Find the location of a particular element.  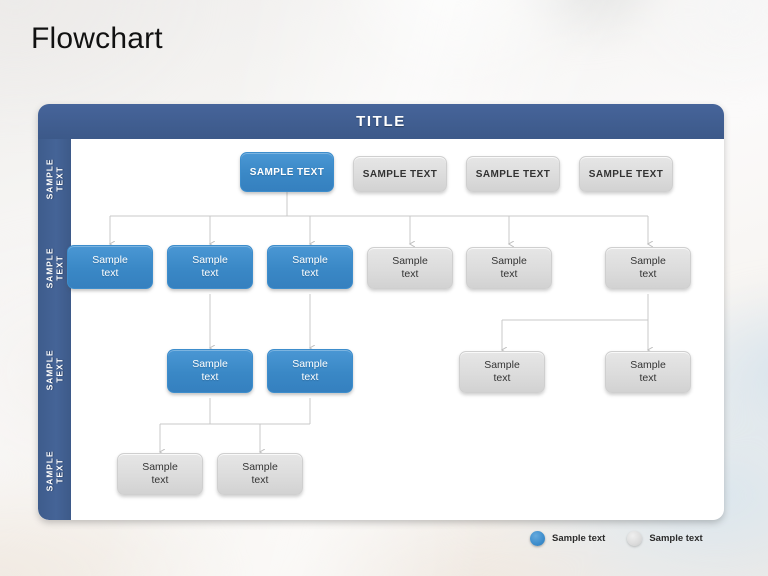

node-row2-1-label: Sample text is located at coordinates (110, 266).